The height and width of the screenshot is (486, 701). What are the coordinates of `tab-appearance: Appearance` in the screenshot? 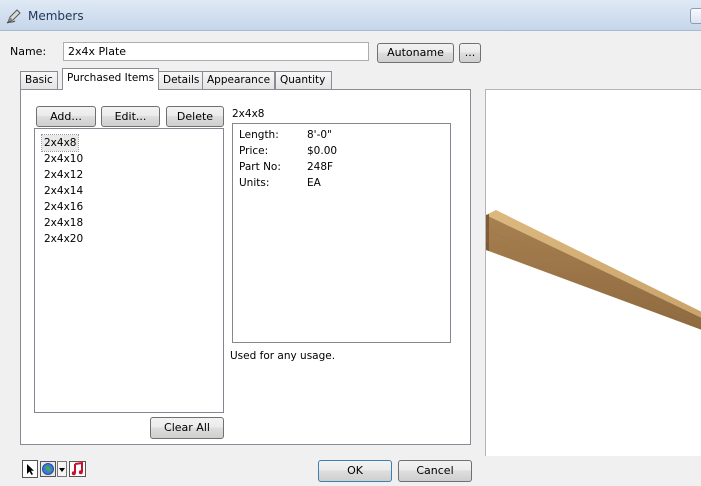 It's located at (238, 80).